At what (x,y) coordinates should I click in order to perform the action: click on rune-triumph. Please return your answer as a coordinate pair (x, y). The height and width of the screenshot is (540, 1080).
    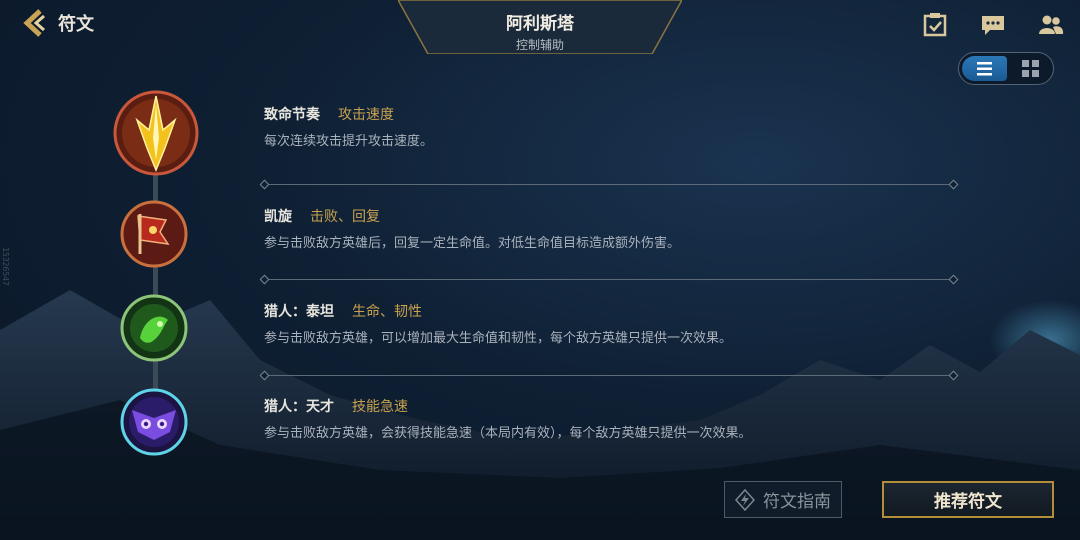
    Looking at the image, I should click on (154, 234).